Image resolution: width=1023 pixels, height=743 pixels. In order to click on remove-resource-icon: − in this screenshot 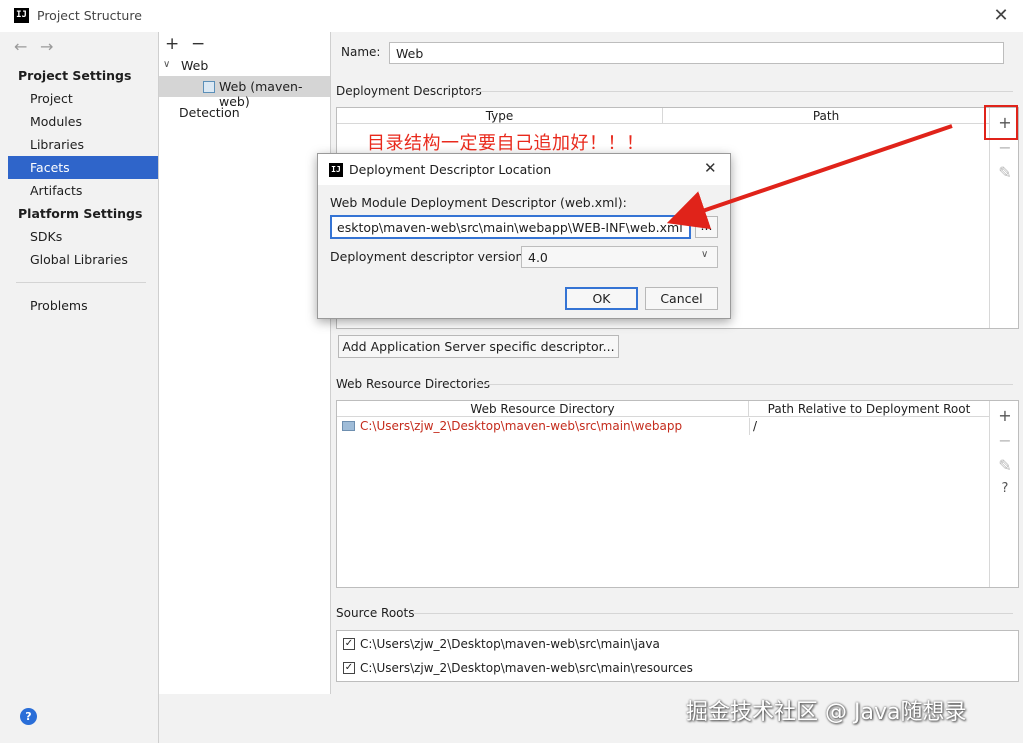, I will do `click(1005, 440)`.